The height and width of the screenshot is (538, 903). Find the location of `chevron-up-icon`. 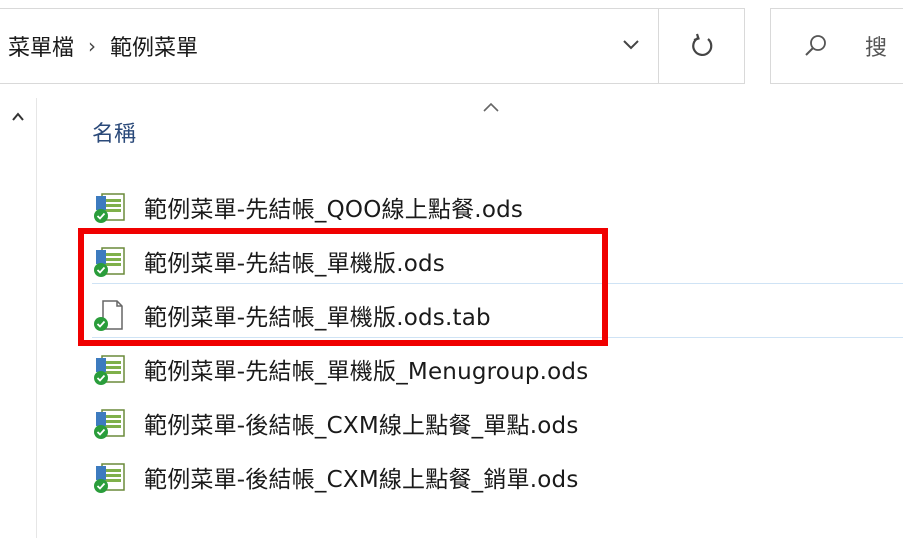

chevron-up-icon is located at coordinates (18, 117).